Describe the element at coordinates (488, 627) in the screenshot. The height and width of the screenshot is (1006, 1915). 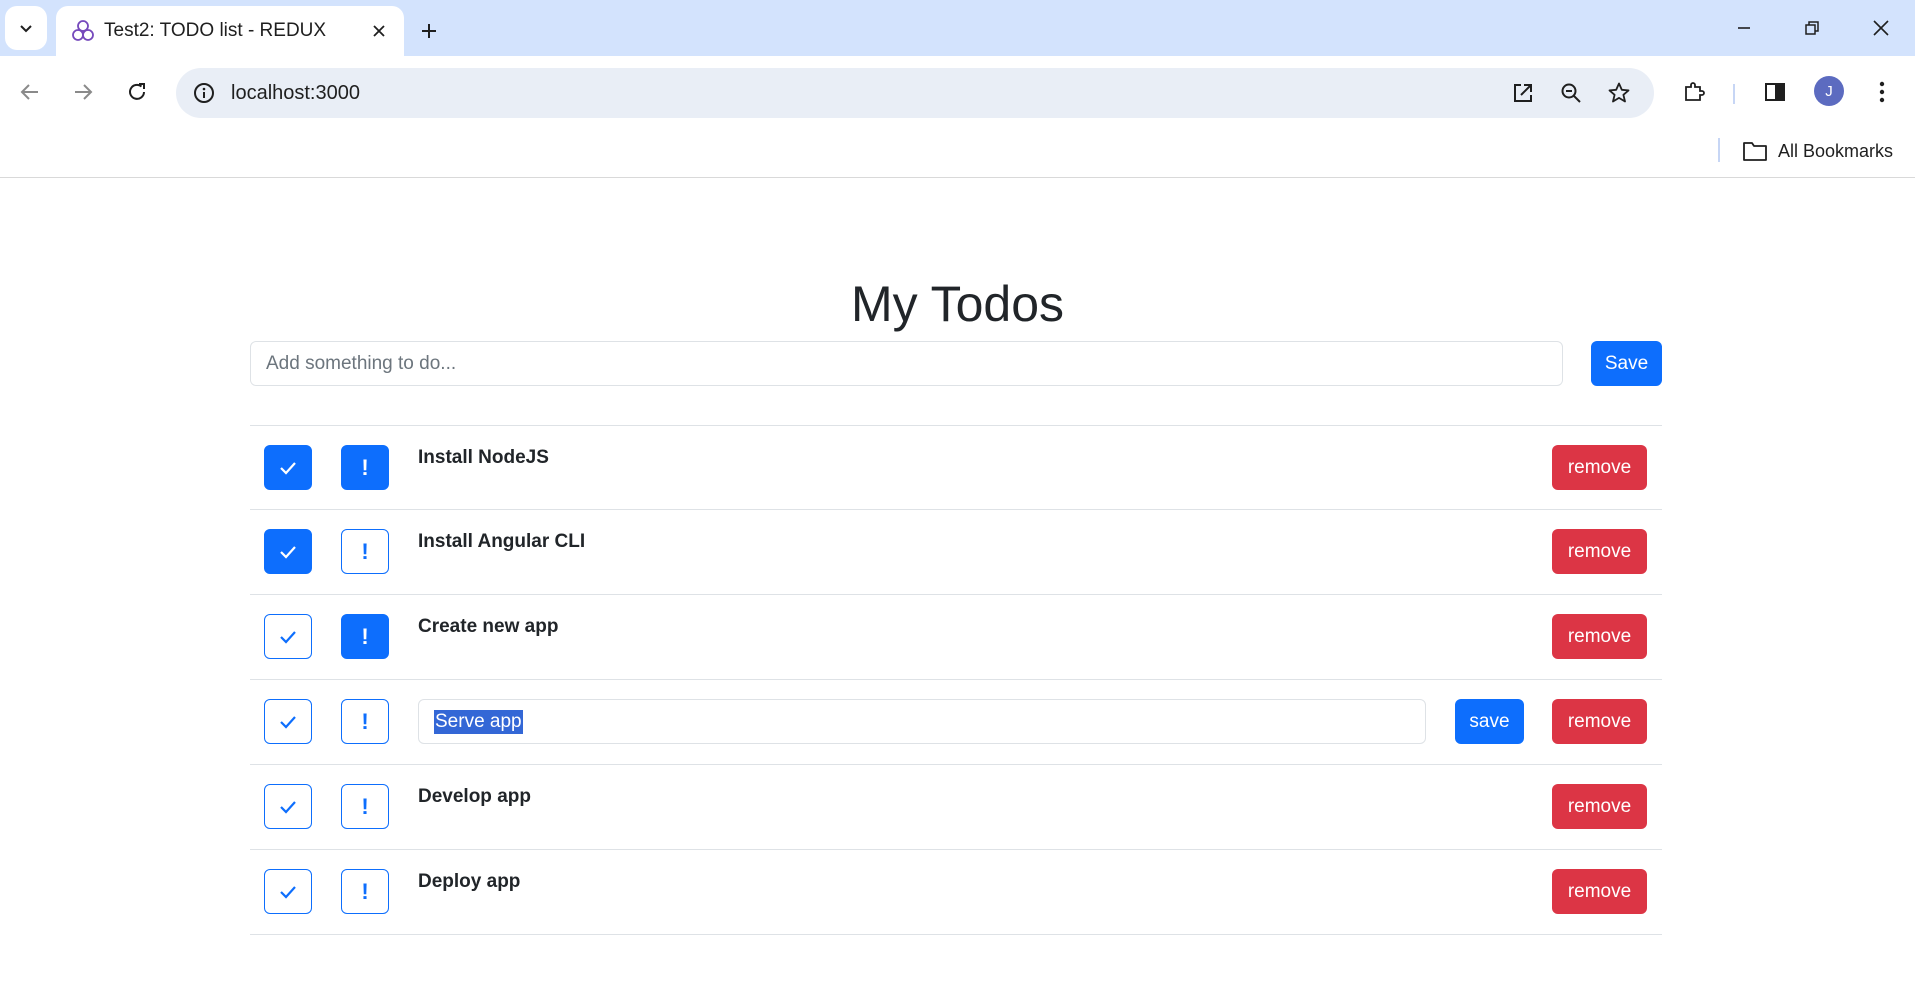
I see `todo-text: Create new app` at that location.